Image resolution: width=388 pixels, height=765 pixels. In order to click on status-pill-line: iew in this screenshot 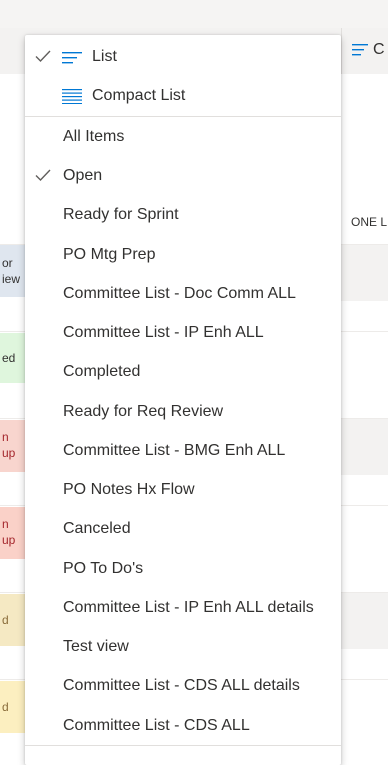, I will do `click(11, 279)`.